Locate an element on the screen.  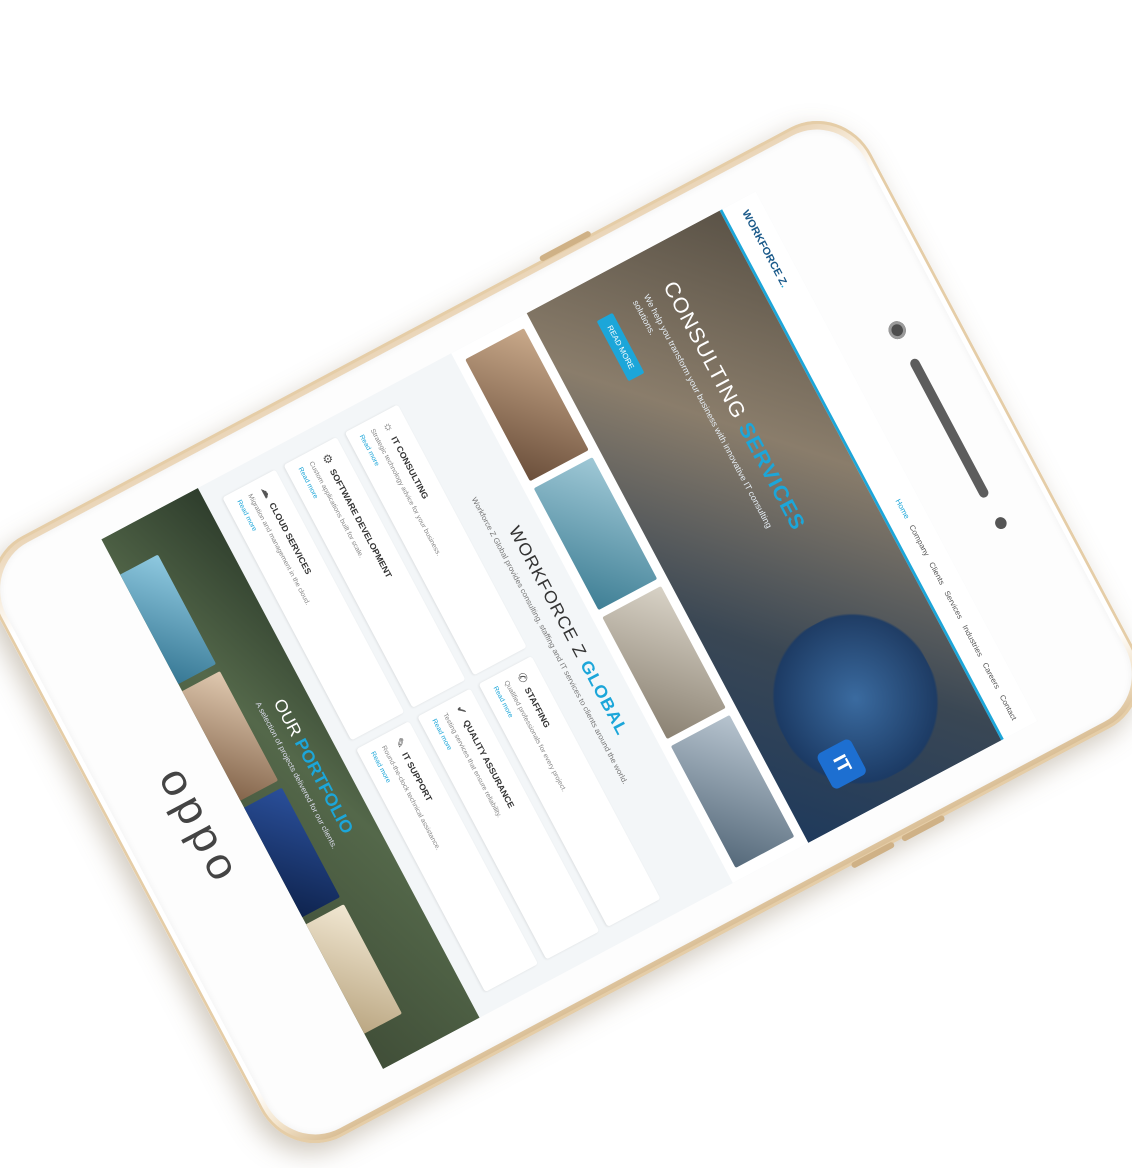
service-icon: ✆ is located at coordinates (522, 678).